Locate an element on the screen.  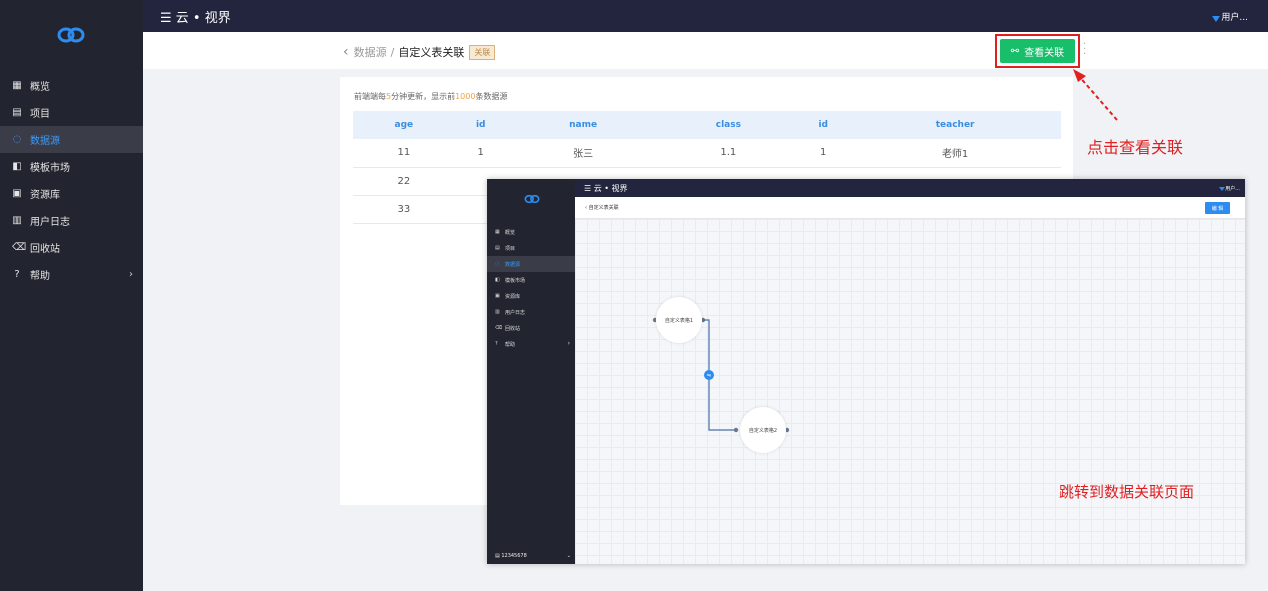
preview-sidebar-label: 用户日志 is located at coordinates (515, 312).